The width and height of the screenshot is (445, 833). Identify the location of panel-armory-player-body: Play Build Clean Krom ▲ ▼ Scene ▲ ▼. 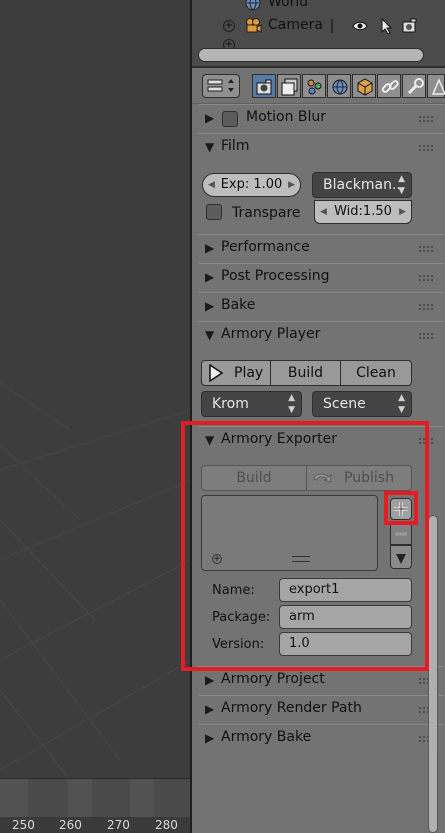
(321, 386).